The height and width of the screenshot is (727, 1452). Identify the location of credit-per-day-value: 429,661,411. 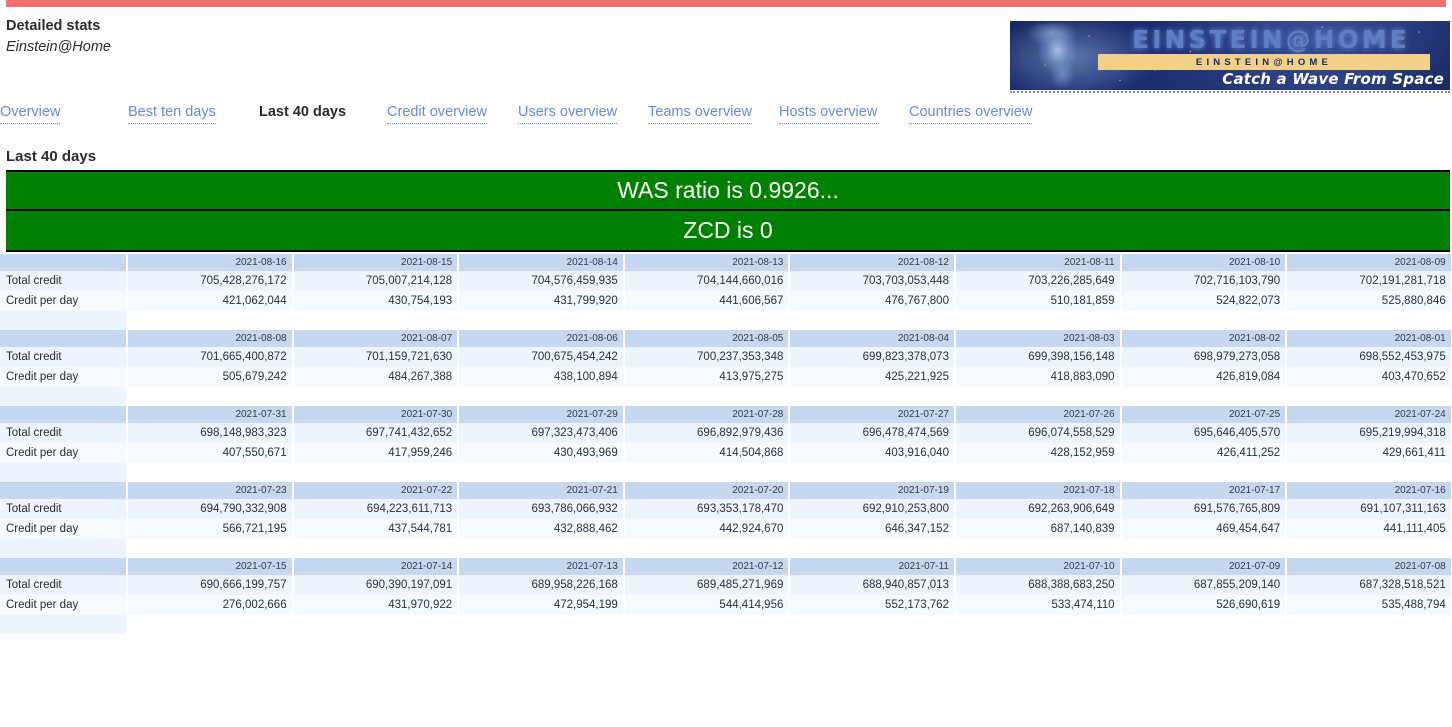
(1369, 453).